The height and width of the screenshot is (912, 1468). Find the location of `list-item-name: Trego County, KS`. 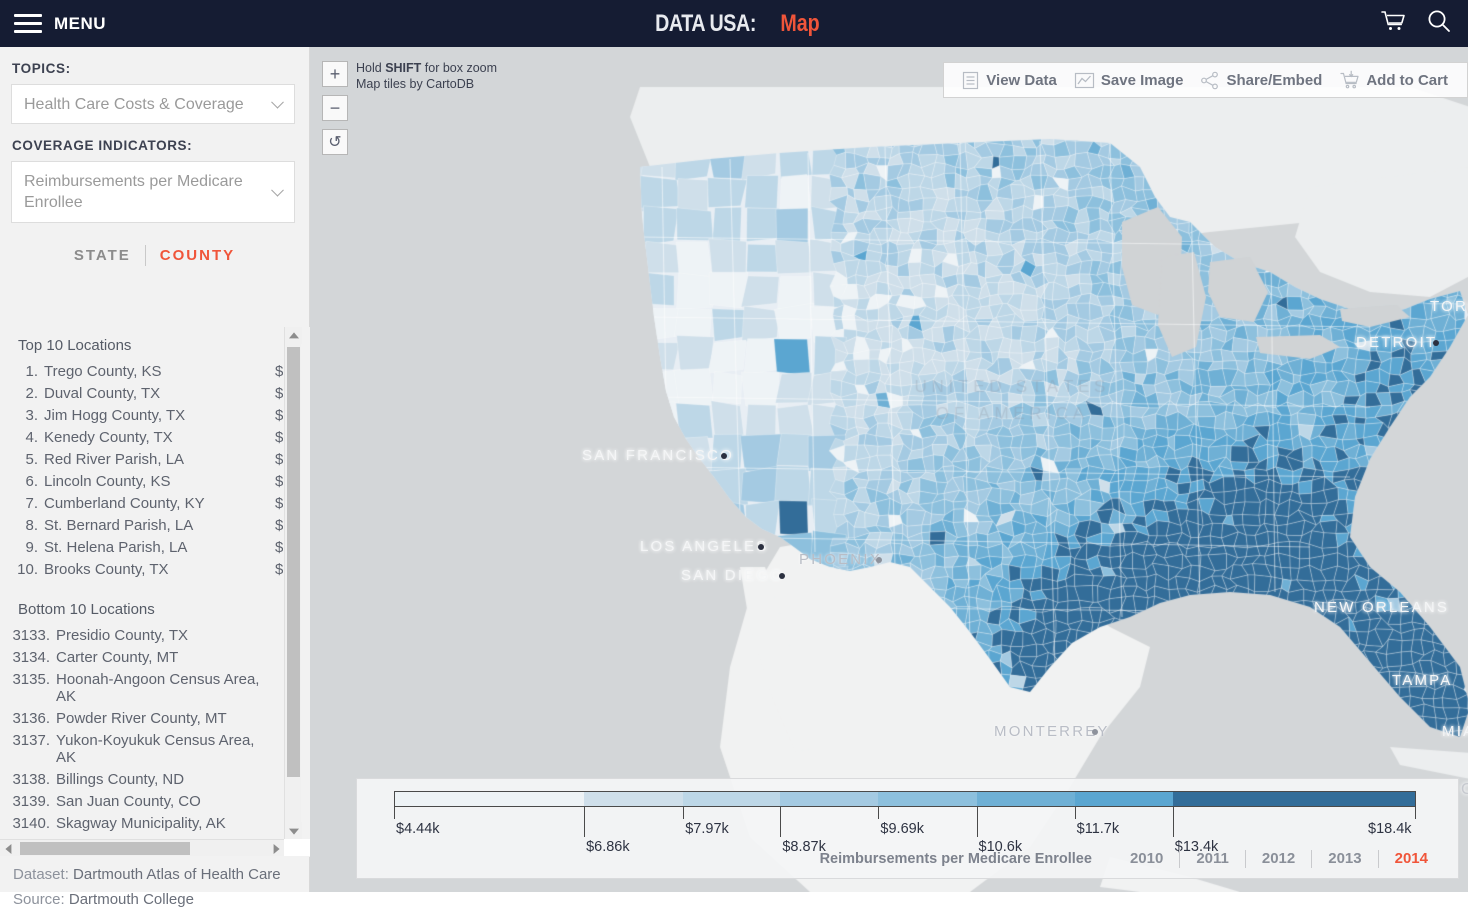

list-item-name: Trego County, KS is located at coordinates (103, 371).